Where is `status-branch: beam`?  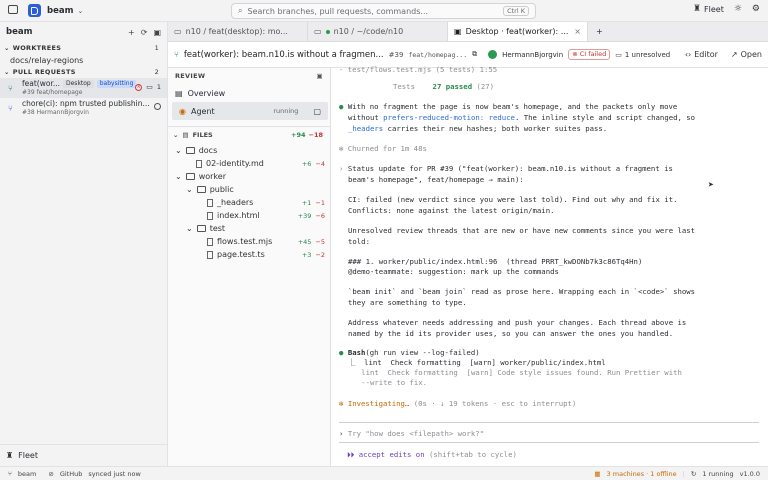
status-branch: beam is located at coordinates (27, 474).